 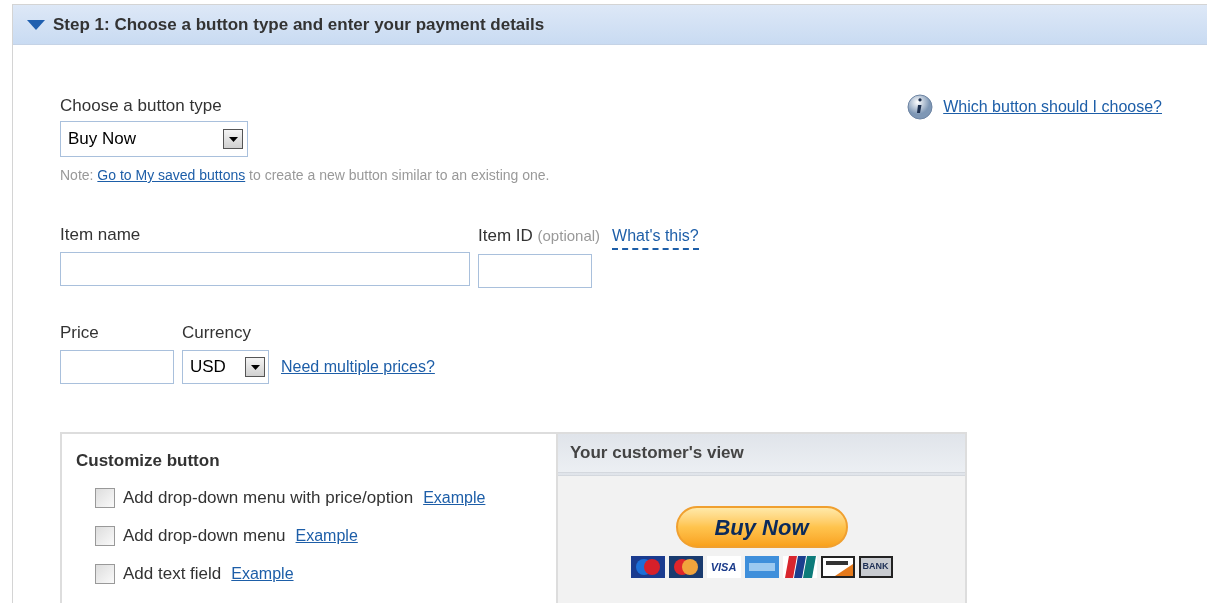 I want to click on field-label: Item ID (optional), so click(x=539, y=236).